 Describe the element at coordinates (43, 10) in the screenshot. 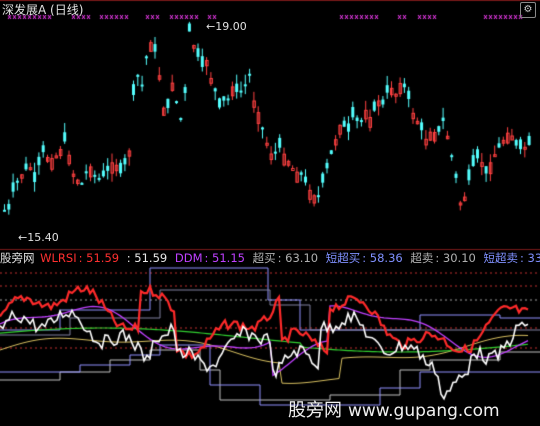

I see `chart-title: 深发展A (日线)` at that location.